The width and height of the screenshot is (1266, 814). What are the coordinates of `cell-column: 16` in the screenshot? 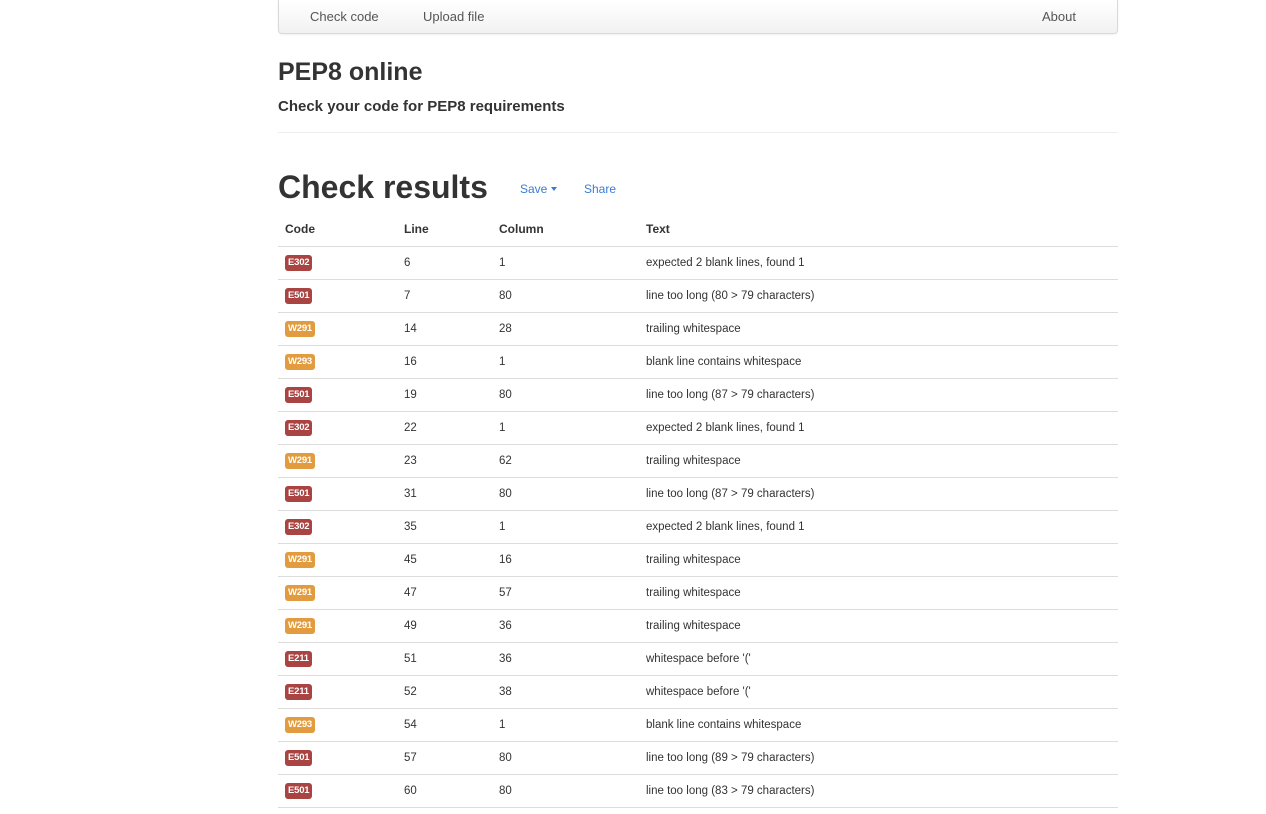 It's located at (565, 560).